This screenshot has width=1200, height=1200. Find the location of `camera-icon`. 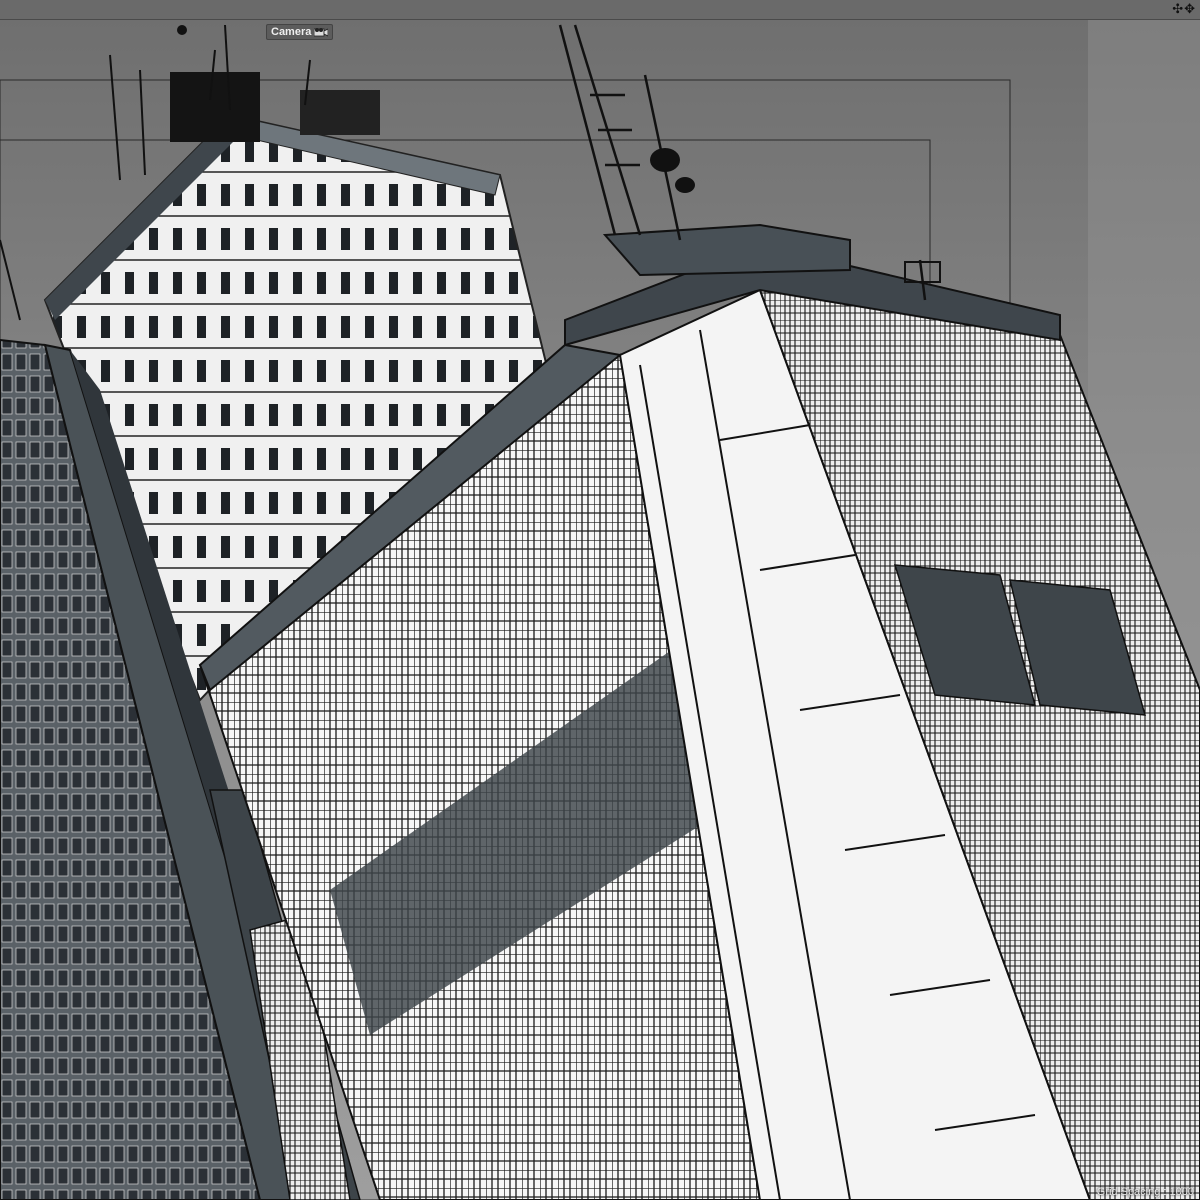

camera-icon is located at coordinates (321, 32).